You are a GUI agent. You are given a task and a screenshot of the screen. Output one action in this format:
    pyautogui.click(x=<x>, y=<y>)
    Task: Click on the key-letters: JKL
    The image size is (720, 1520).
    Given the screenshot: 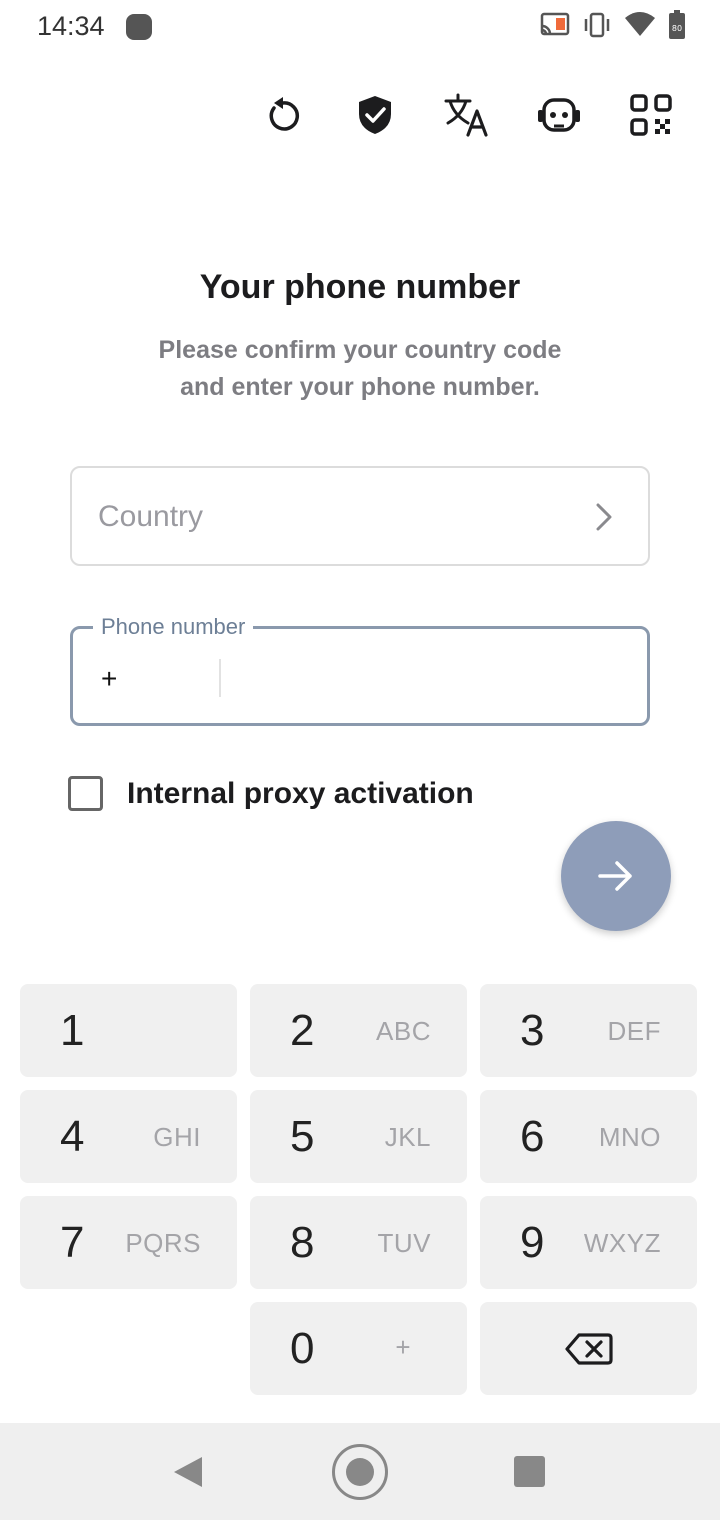 What is the action you would take?
    pyautogui.click(x=407, y=1137)
    